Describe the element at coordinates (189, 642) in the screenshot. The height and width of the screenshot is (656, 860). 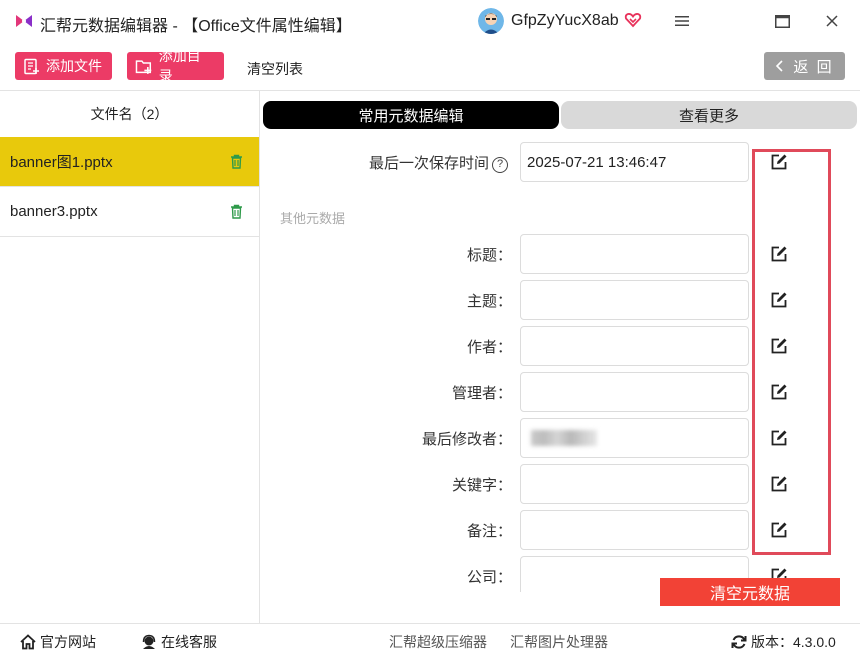
I see `support-label: 在线客服` at that location.